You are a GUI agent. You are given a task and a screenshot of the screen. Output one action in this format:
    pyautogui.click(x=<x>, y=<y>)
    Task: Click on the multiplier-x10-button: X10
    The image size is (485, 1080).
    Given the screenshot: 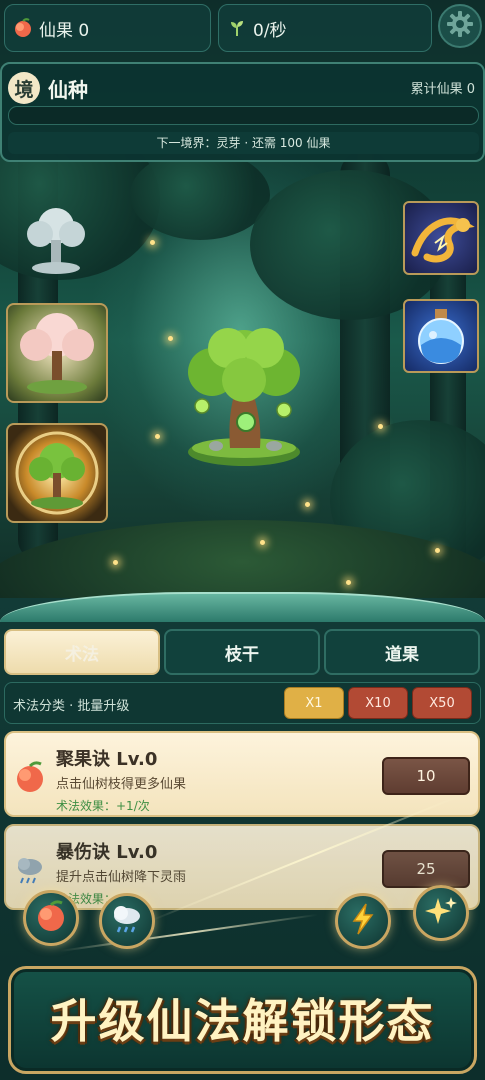 What is the action you would take?
    pyautogui.click(x=378, y=703)
    